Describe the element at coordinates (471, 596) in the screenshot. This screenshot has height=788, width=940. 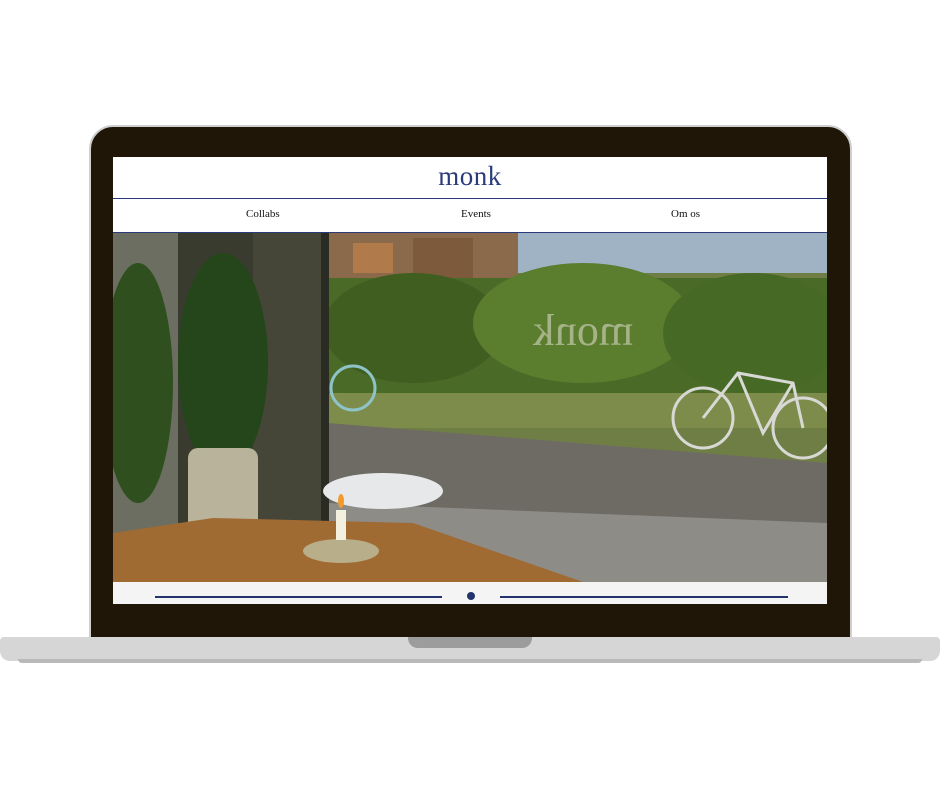
I see `slider-dot` at that location.